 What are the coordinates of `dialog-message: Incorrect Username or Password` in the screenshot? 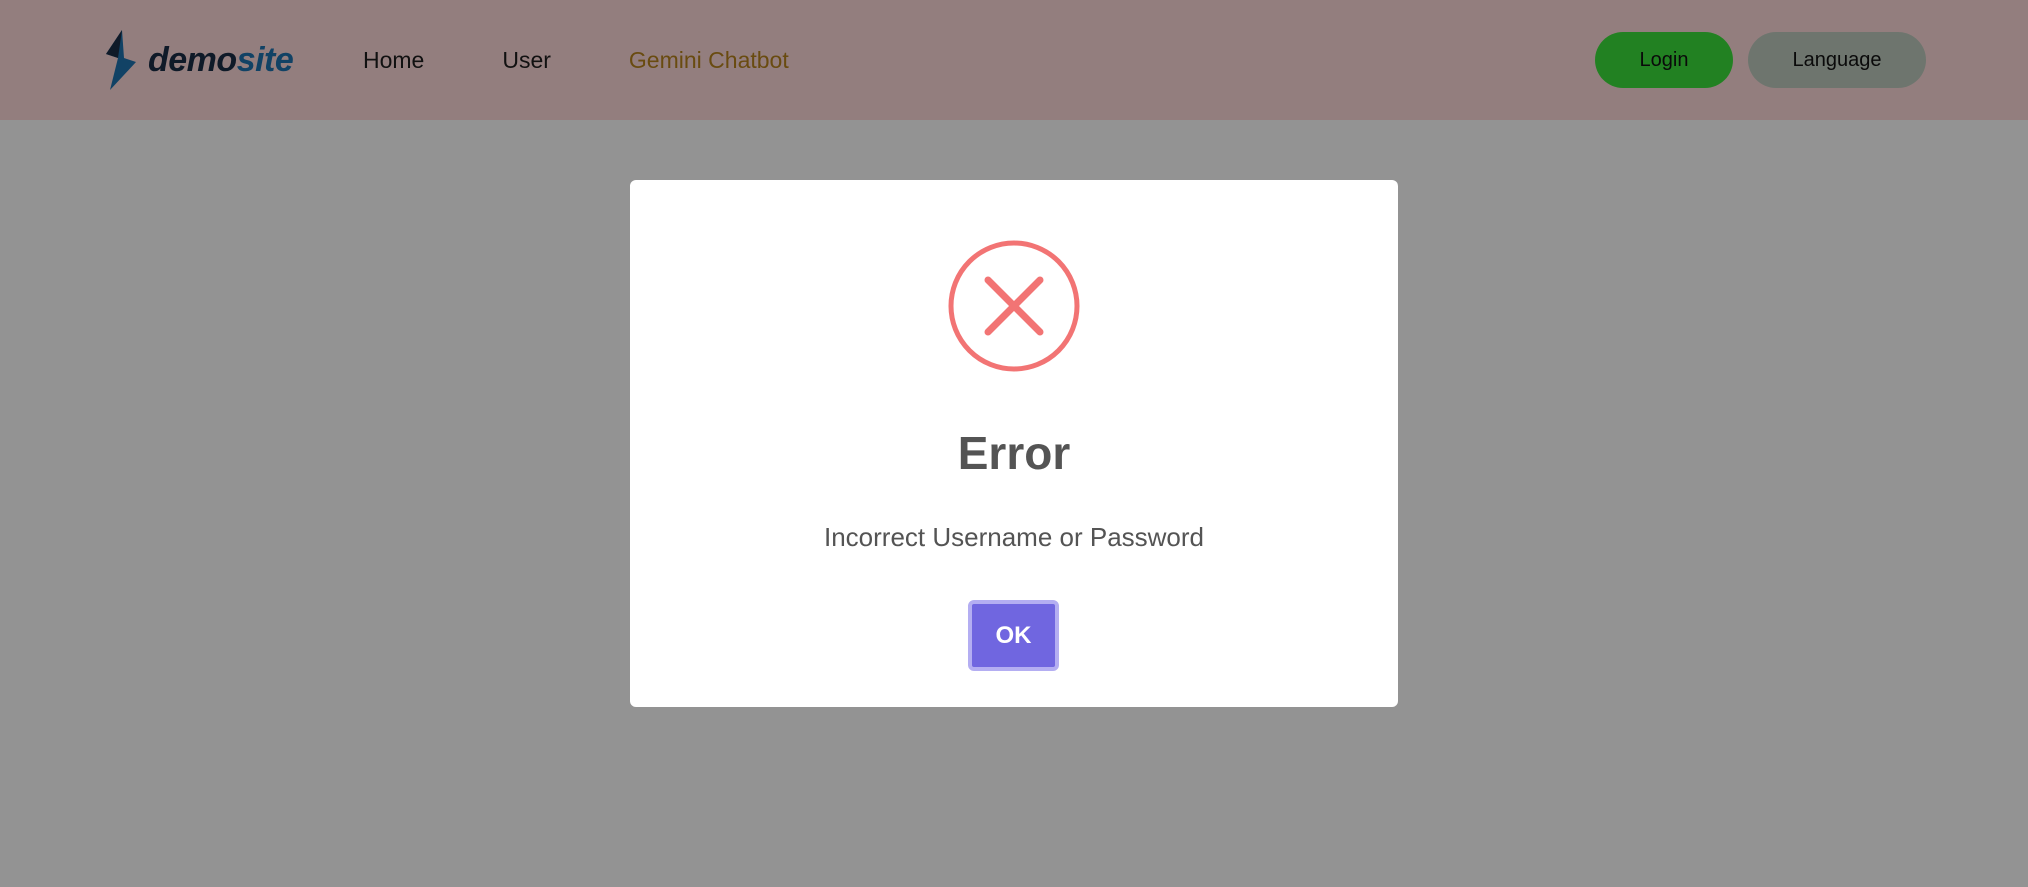 It's located at (1014, 537).